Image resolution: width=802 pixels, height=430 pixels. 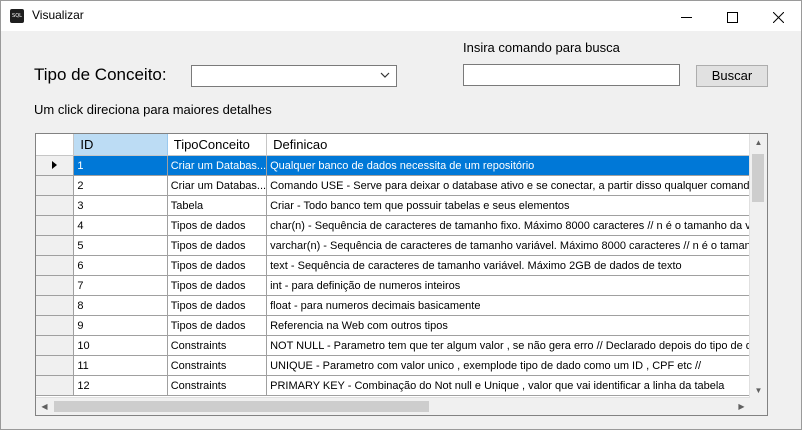 What do you see at coordinates (100, 74) in the screenshot?
I see `tipo-conceito-label: Tipo de Conceito:` at bounding box center [100, 74].